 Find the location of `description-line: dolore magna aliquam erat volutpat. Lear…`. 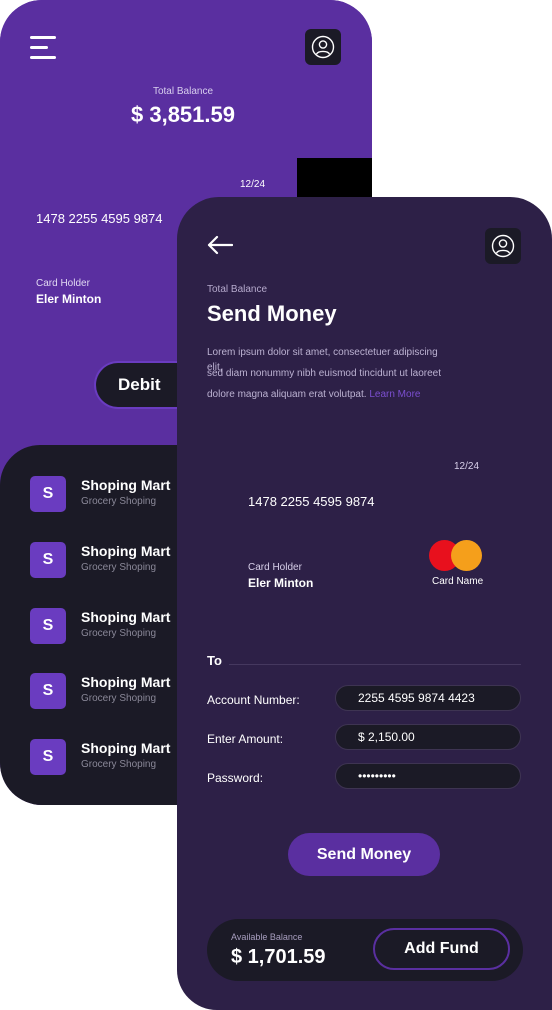

description-line: dolore magna aliquam erat volutpat. Lear… is located at coordinates (313, 394).